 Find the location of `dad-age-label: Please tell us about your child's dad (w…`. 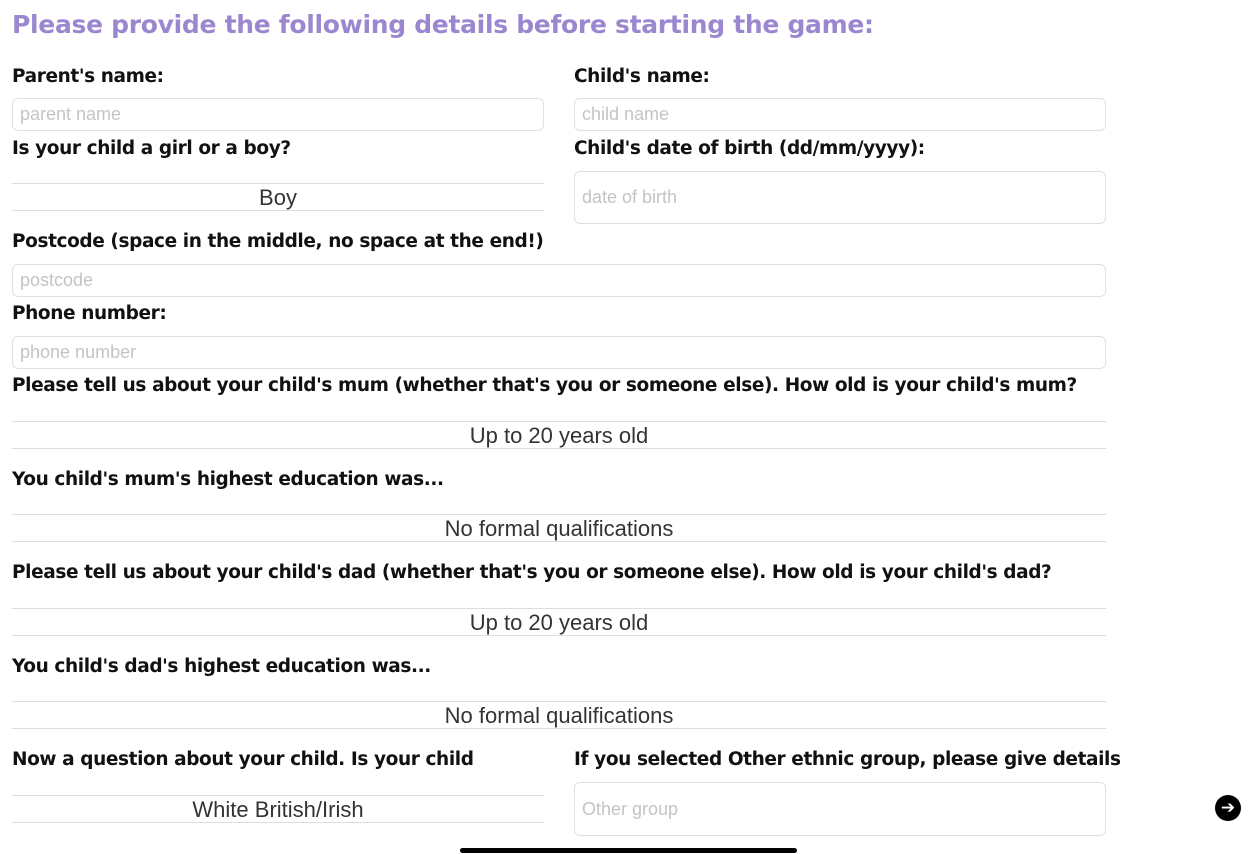

dad-age-label: Please tell us about your child's dad (w… is located at coordinates (532, 572).